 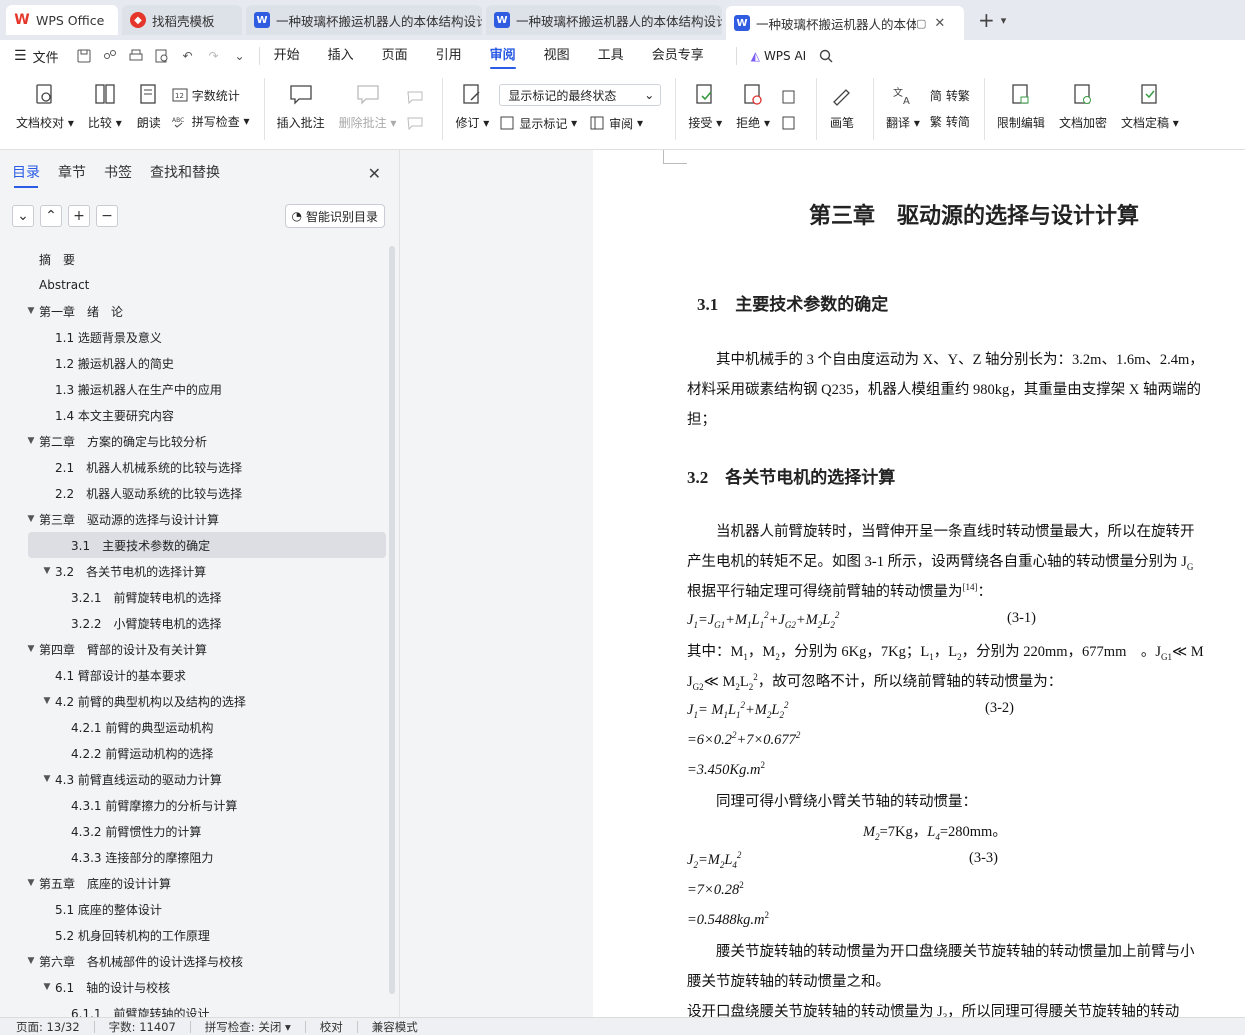 I want to click on window-icon: ▢, so click(x=921, y=23).